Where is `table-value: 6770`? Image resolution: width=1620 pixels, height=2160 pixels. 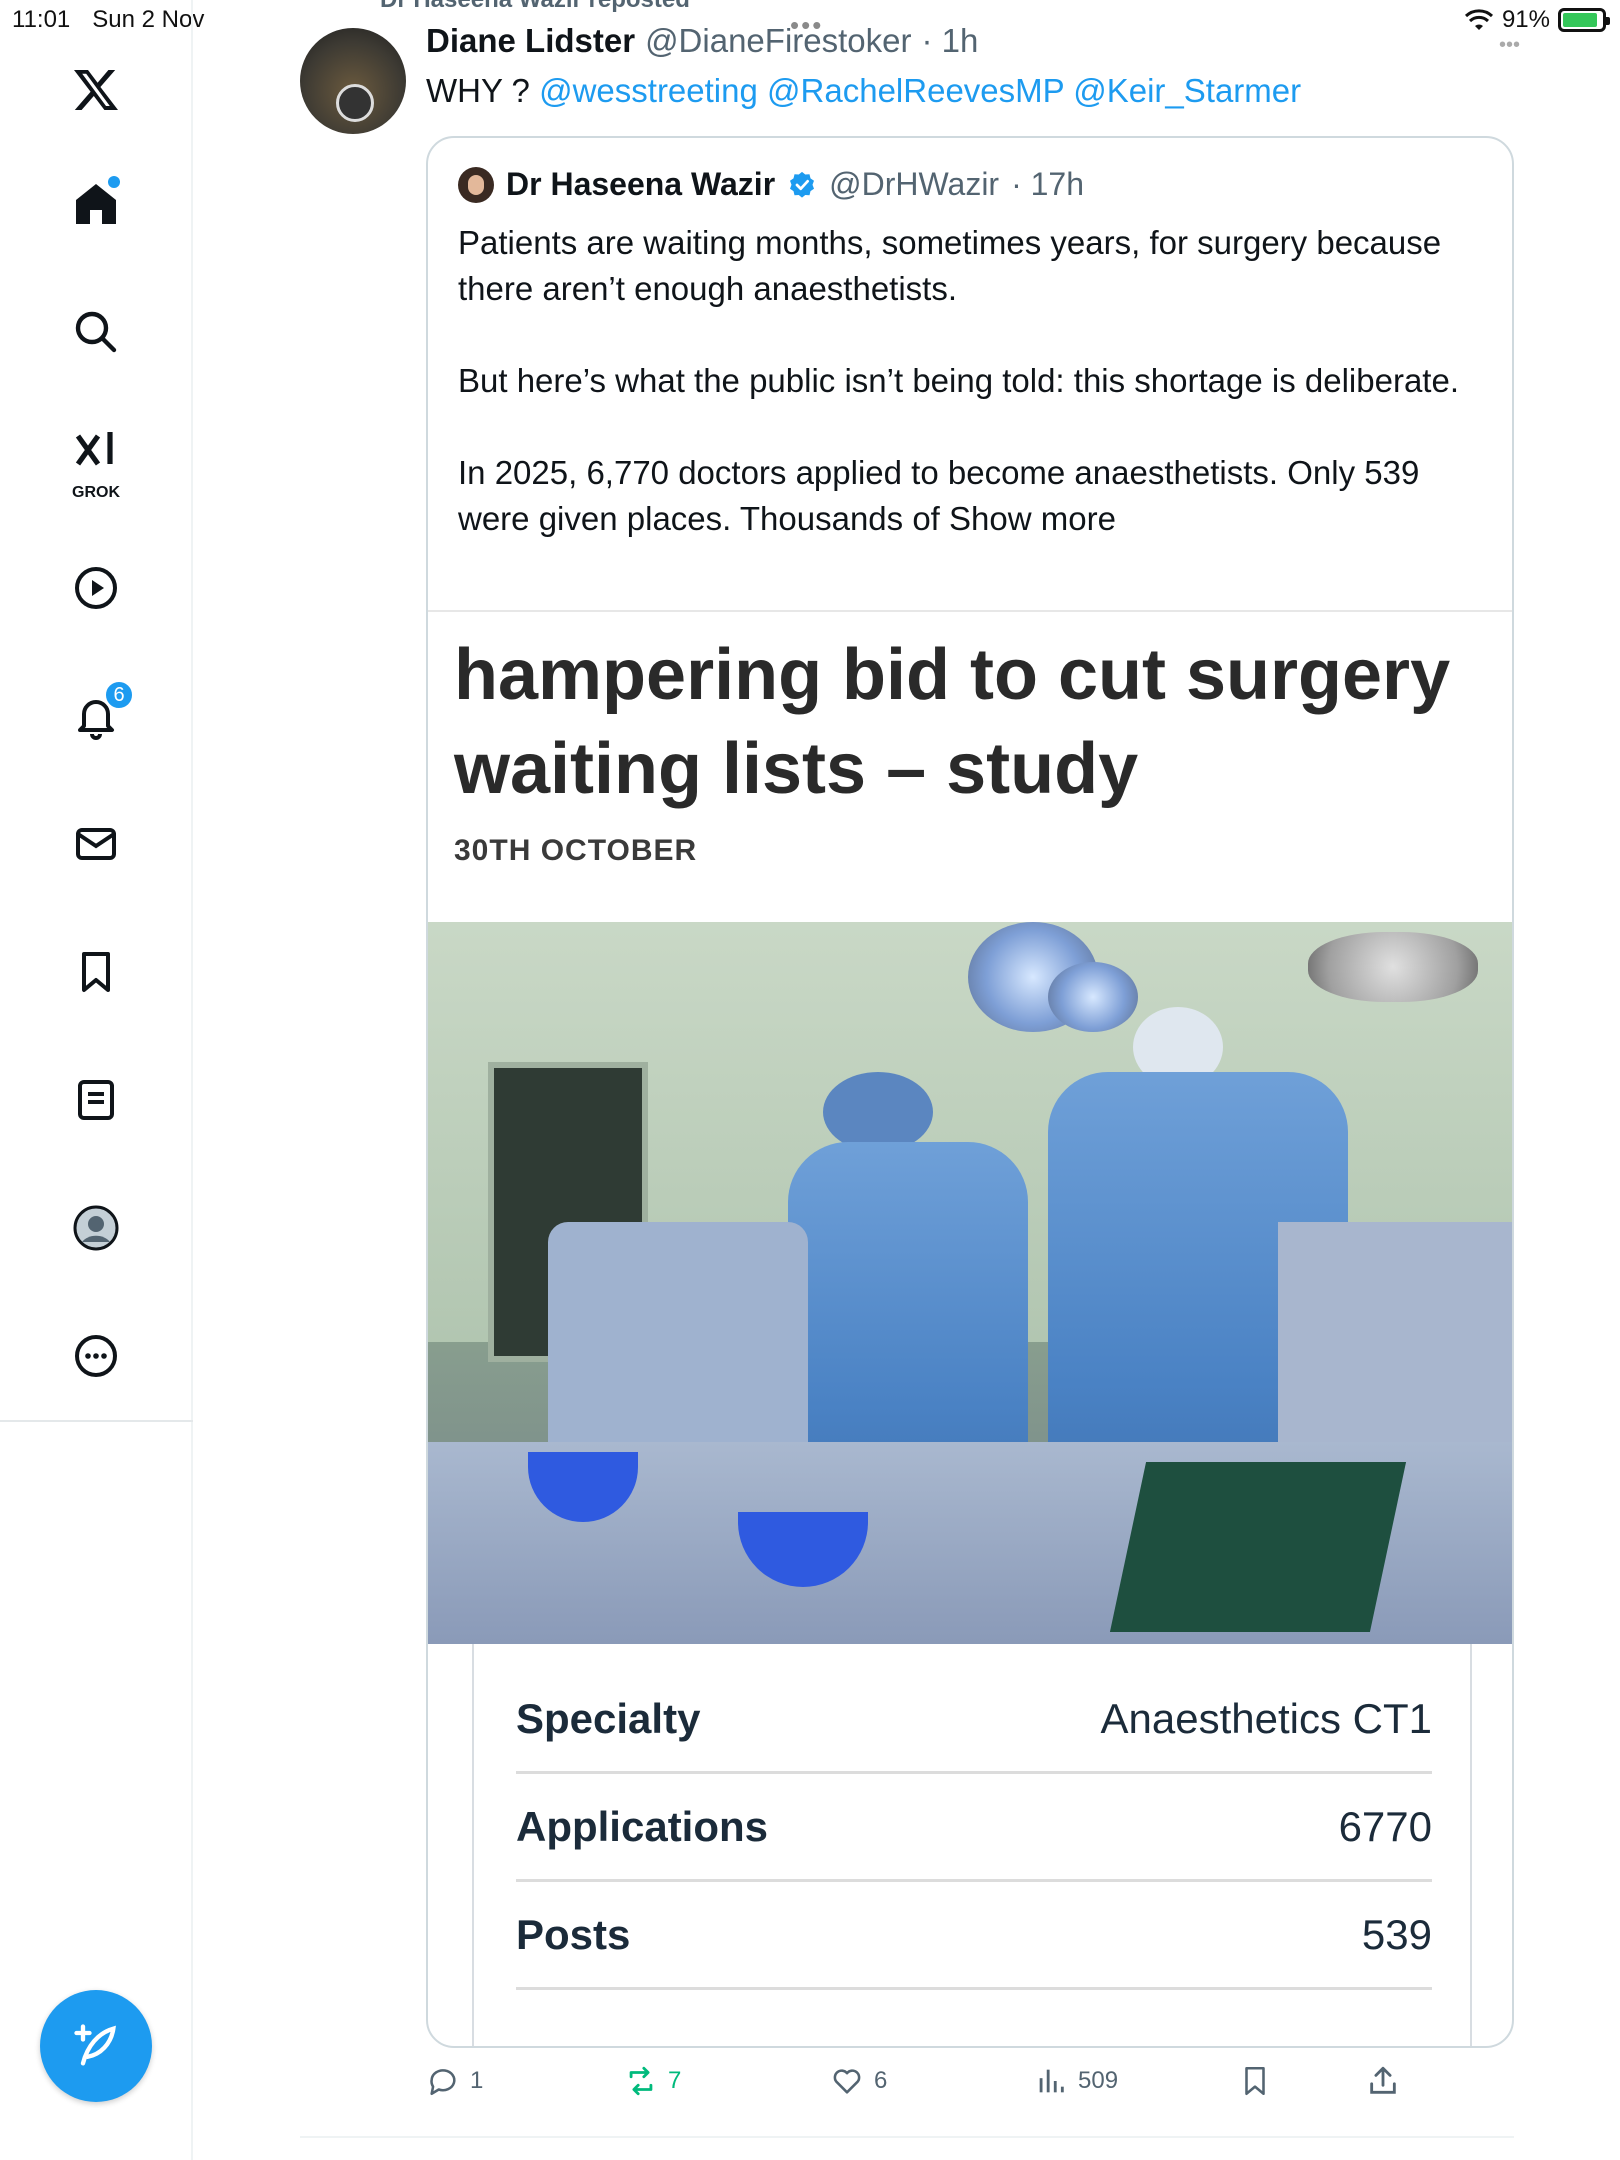 table-value: 6770 is located at coordinates (1385, 1826).